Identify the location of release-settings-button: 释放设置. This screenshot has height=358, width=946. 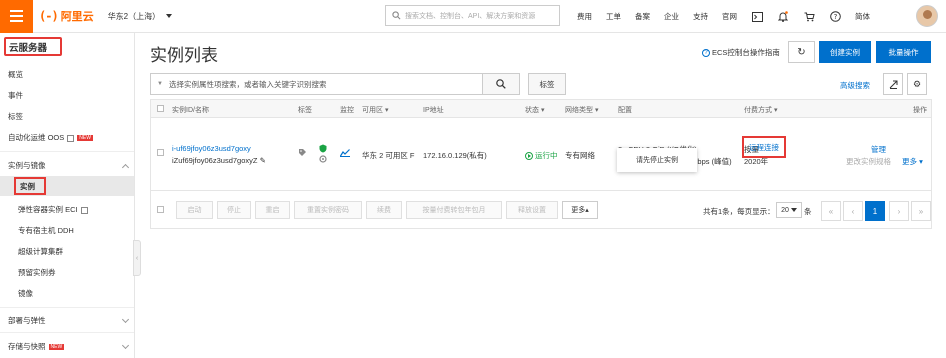
(532, 210).